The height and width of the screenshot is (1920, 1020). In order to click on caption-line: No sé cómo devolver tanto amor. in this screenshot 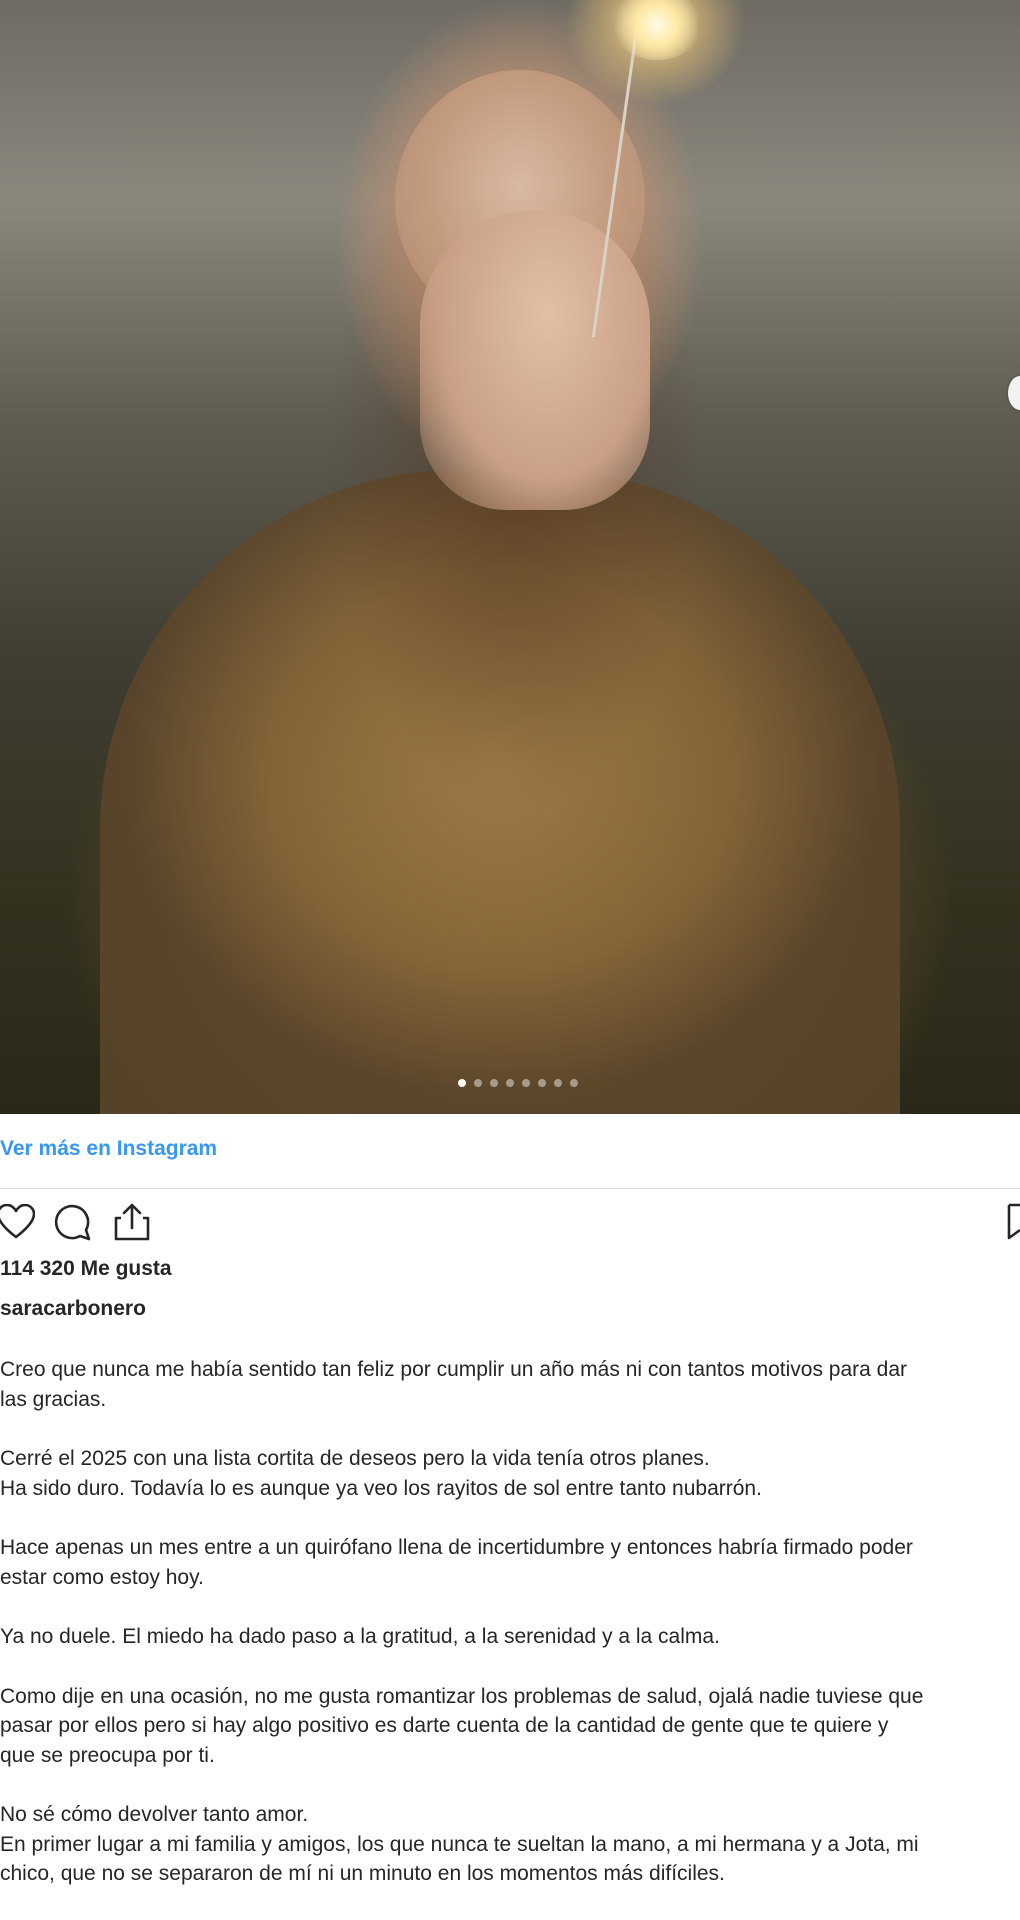, I will do `click(154, 1814)`.